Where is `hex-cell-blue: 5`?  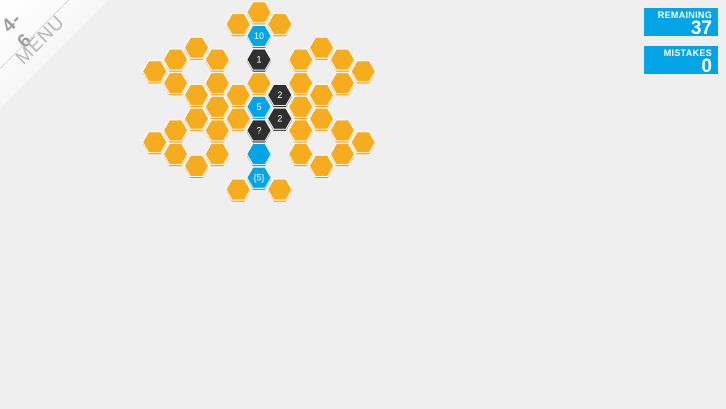 hex-cell-blue: 5 is located at coordinates (259, 107).